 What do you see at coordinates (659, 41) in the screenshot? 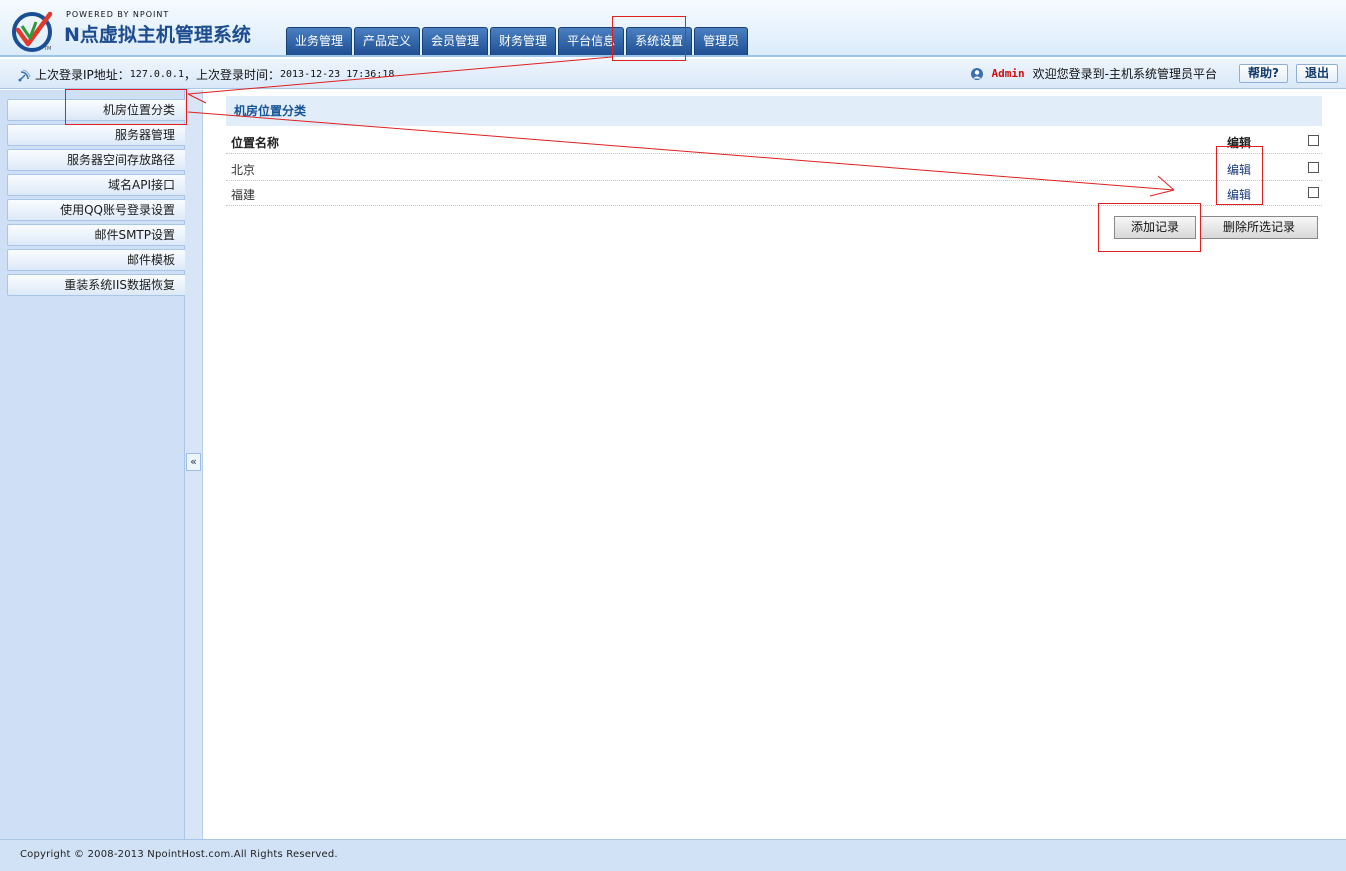
I see `nav-tab-system-settings: 系统设置` at bounding box center [659, 41].